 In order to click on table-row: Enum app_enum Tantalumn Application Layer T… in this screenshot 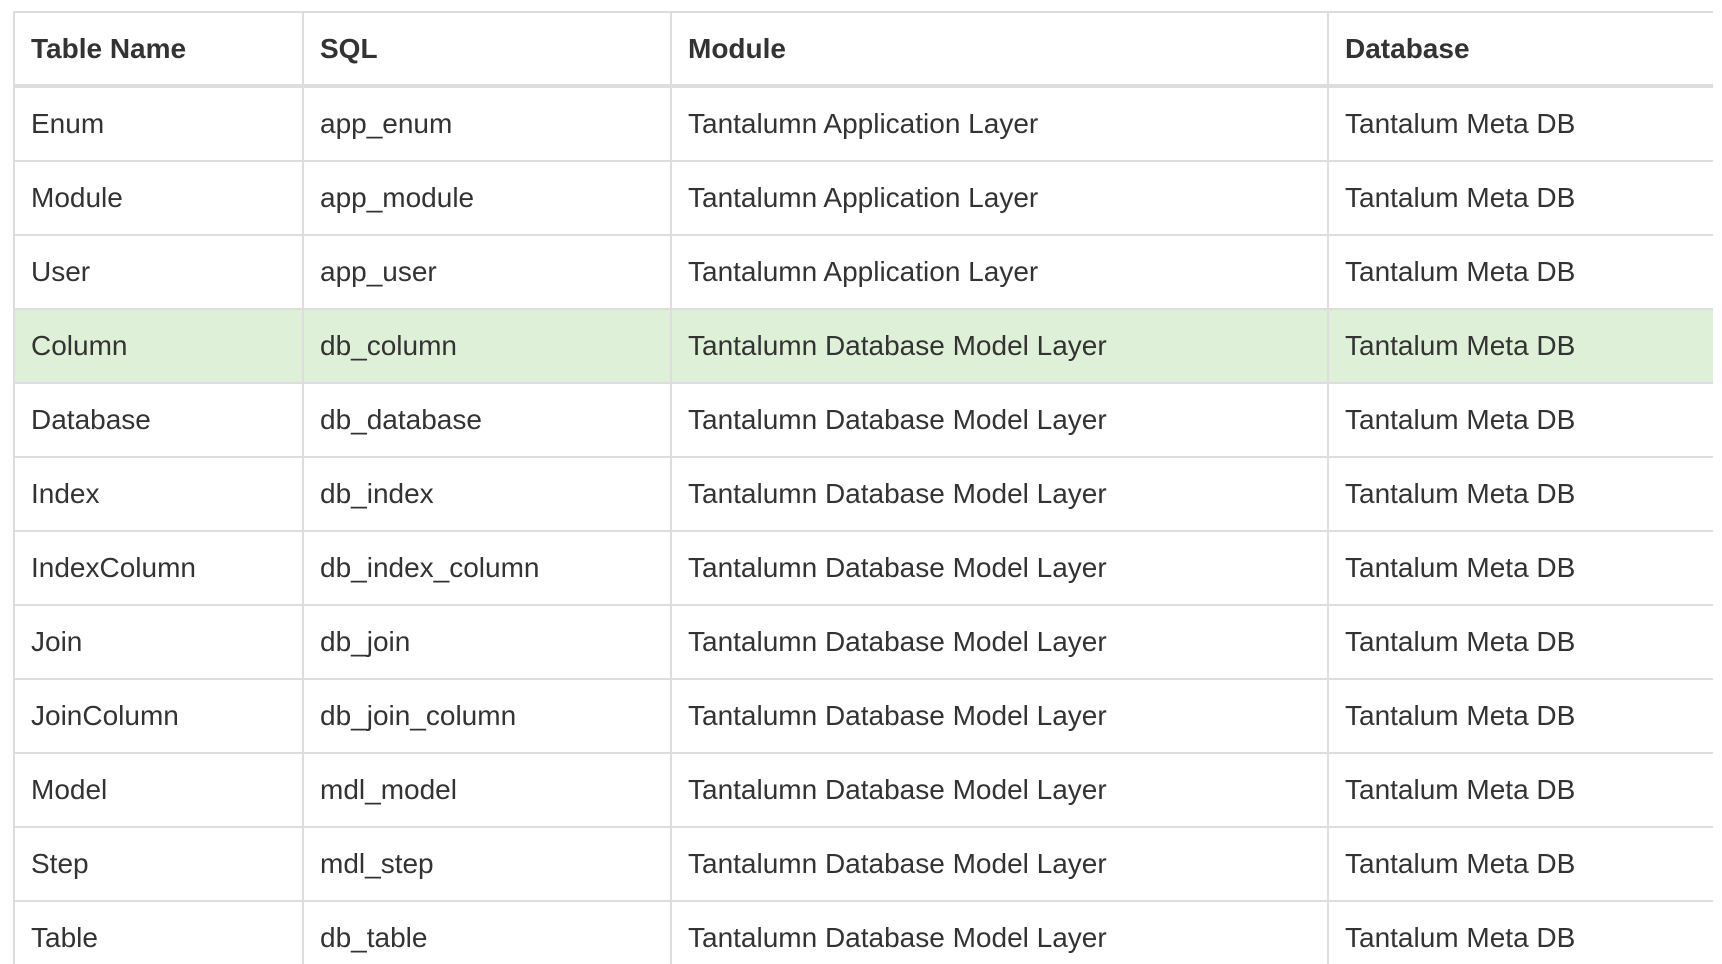, I will do `click(863, 123)`.